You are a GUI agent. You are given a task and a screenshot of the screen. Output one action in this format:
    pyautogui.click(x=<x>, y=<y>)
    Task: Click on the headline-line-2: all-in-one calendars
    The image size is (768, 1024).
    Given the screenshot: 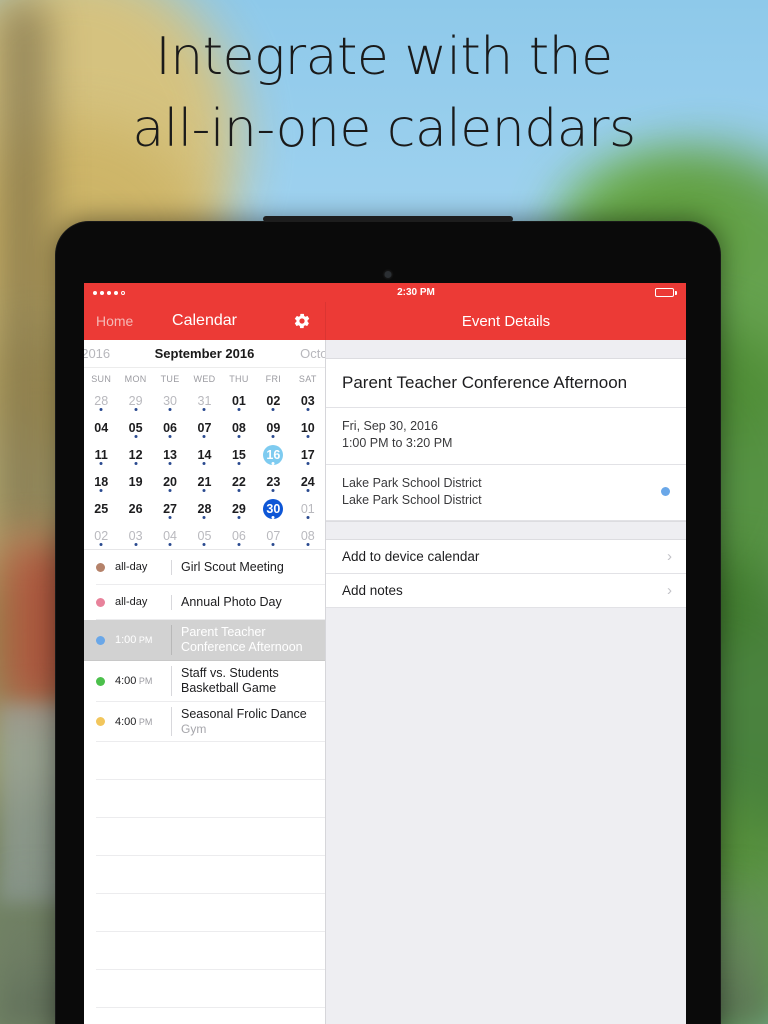 What is the action you would take?
    pyautogui.click(x=384, y=128)
    